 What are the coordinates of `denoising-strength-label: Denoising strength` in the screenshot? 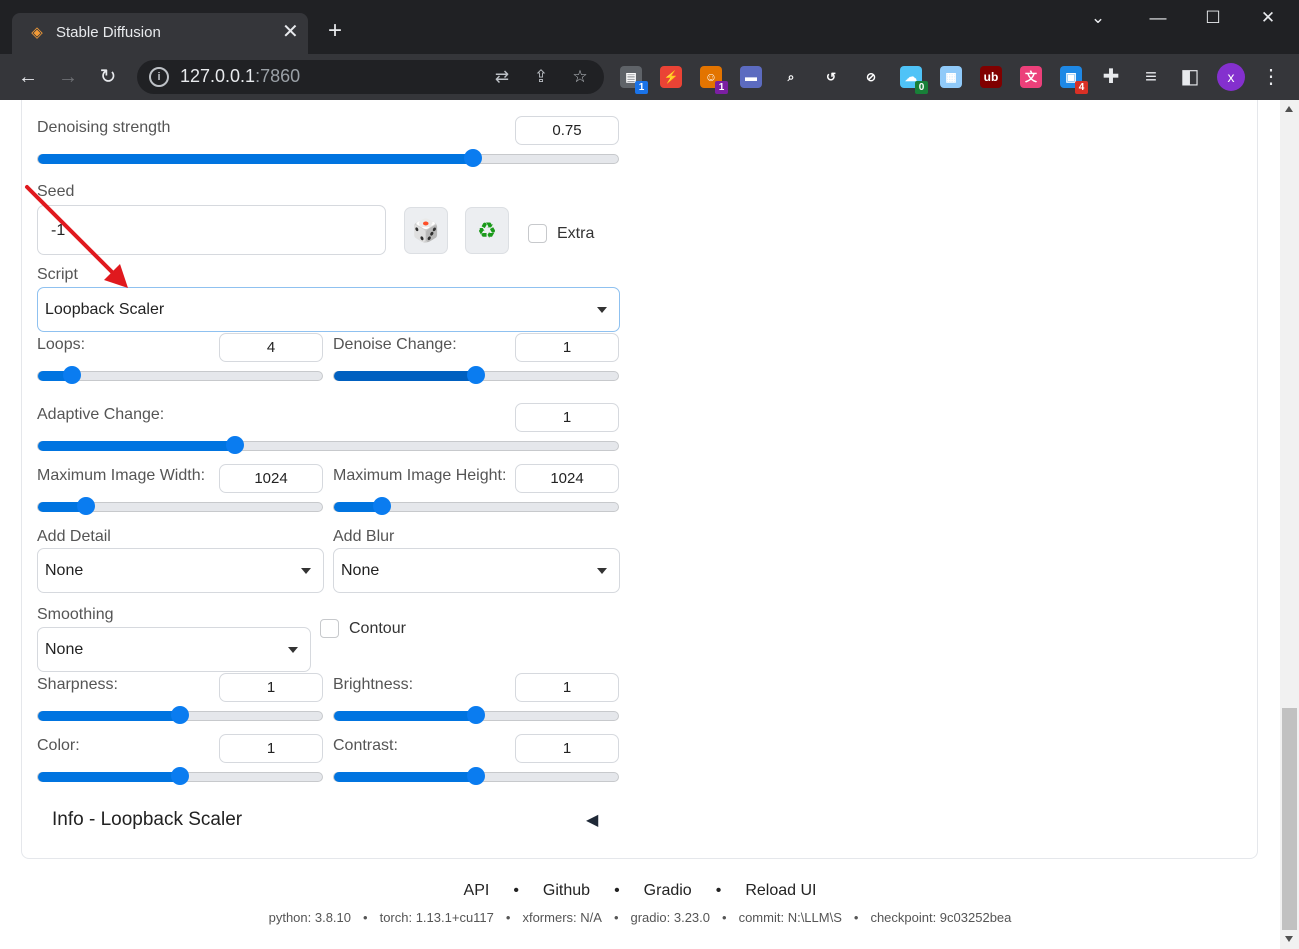 It's located at (104, 127).